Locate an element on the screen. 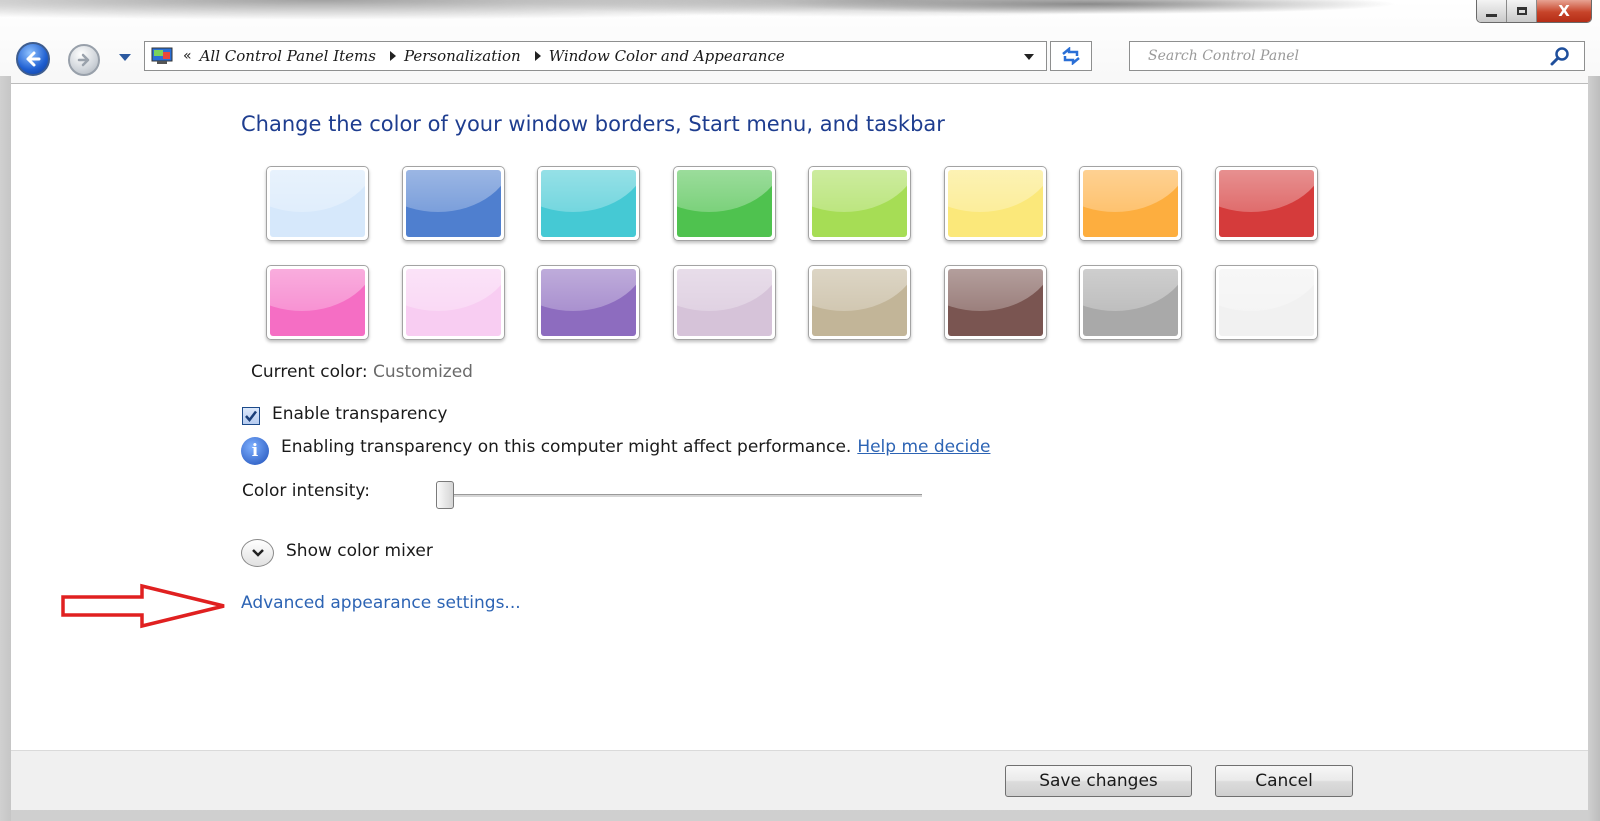 This screenshot has height=821, width=1600. control-panel-icon is located at coordinates (162, 55).